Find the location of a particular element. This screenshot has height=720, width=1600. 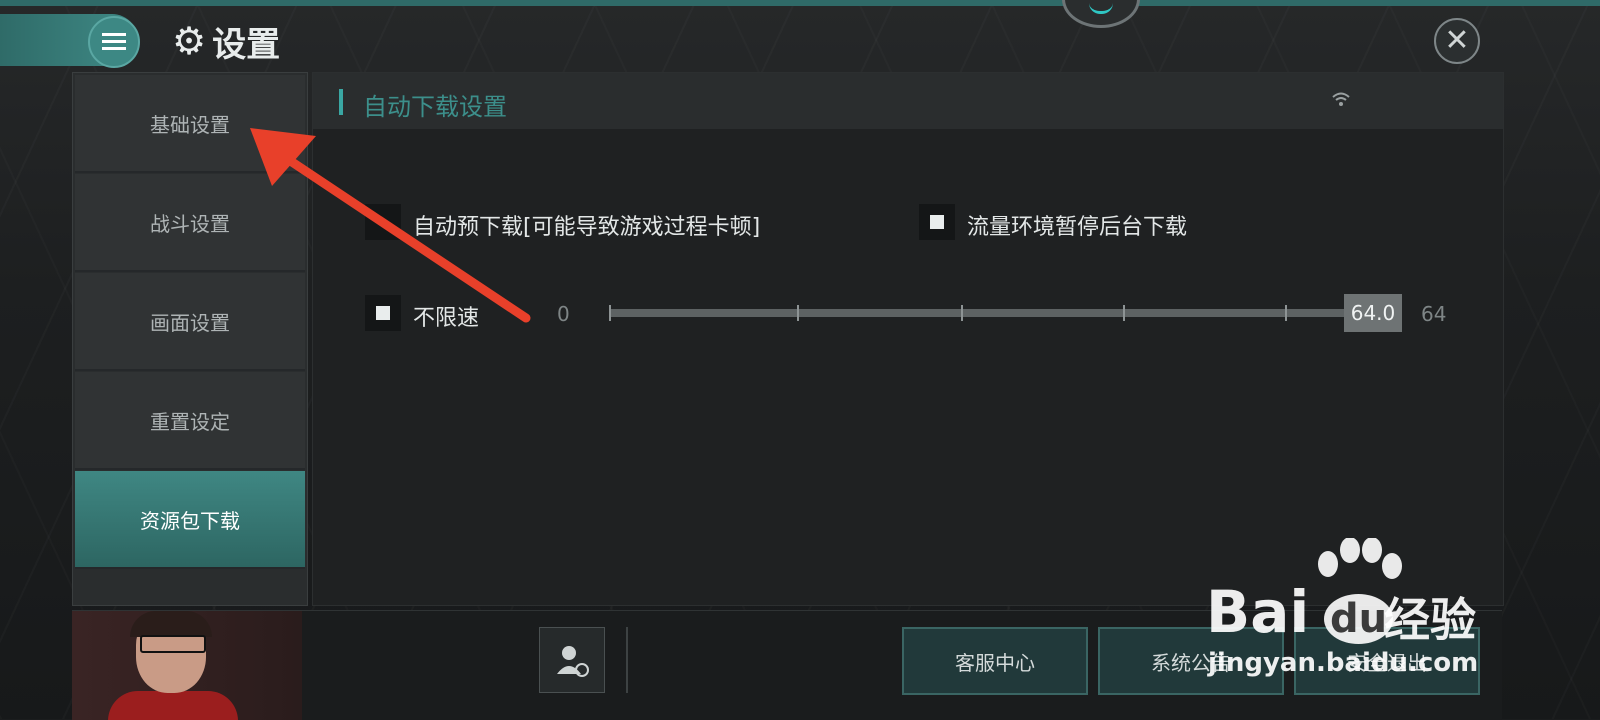

sidebar-item-label: 基础设置 is located at coordinates (190, 124).